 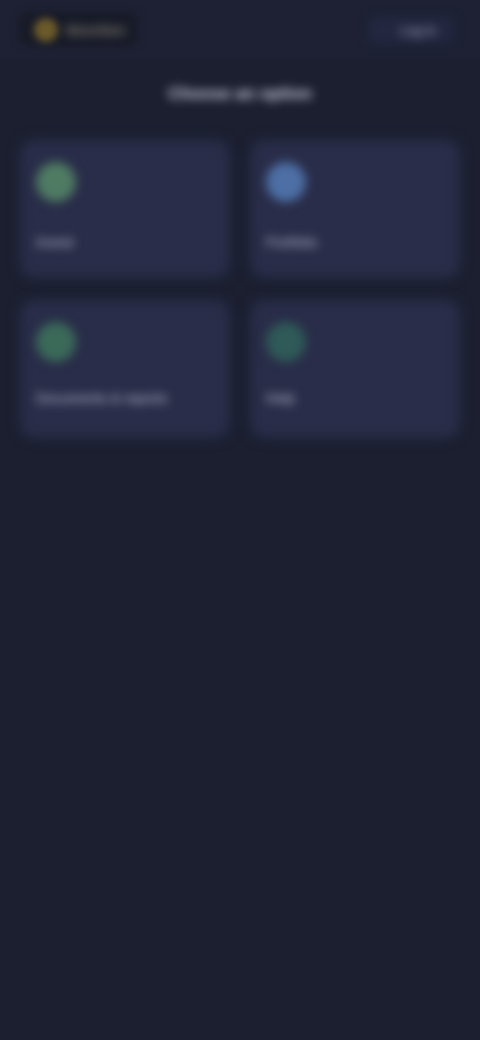 I want to click on chart-icon, so click(x=56, y=182).